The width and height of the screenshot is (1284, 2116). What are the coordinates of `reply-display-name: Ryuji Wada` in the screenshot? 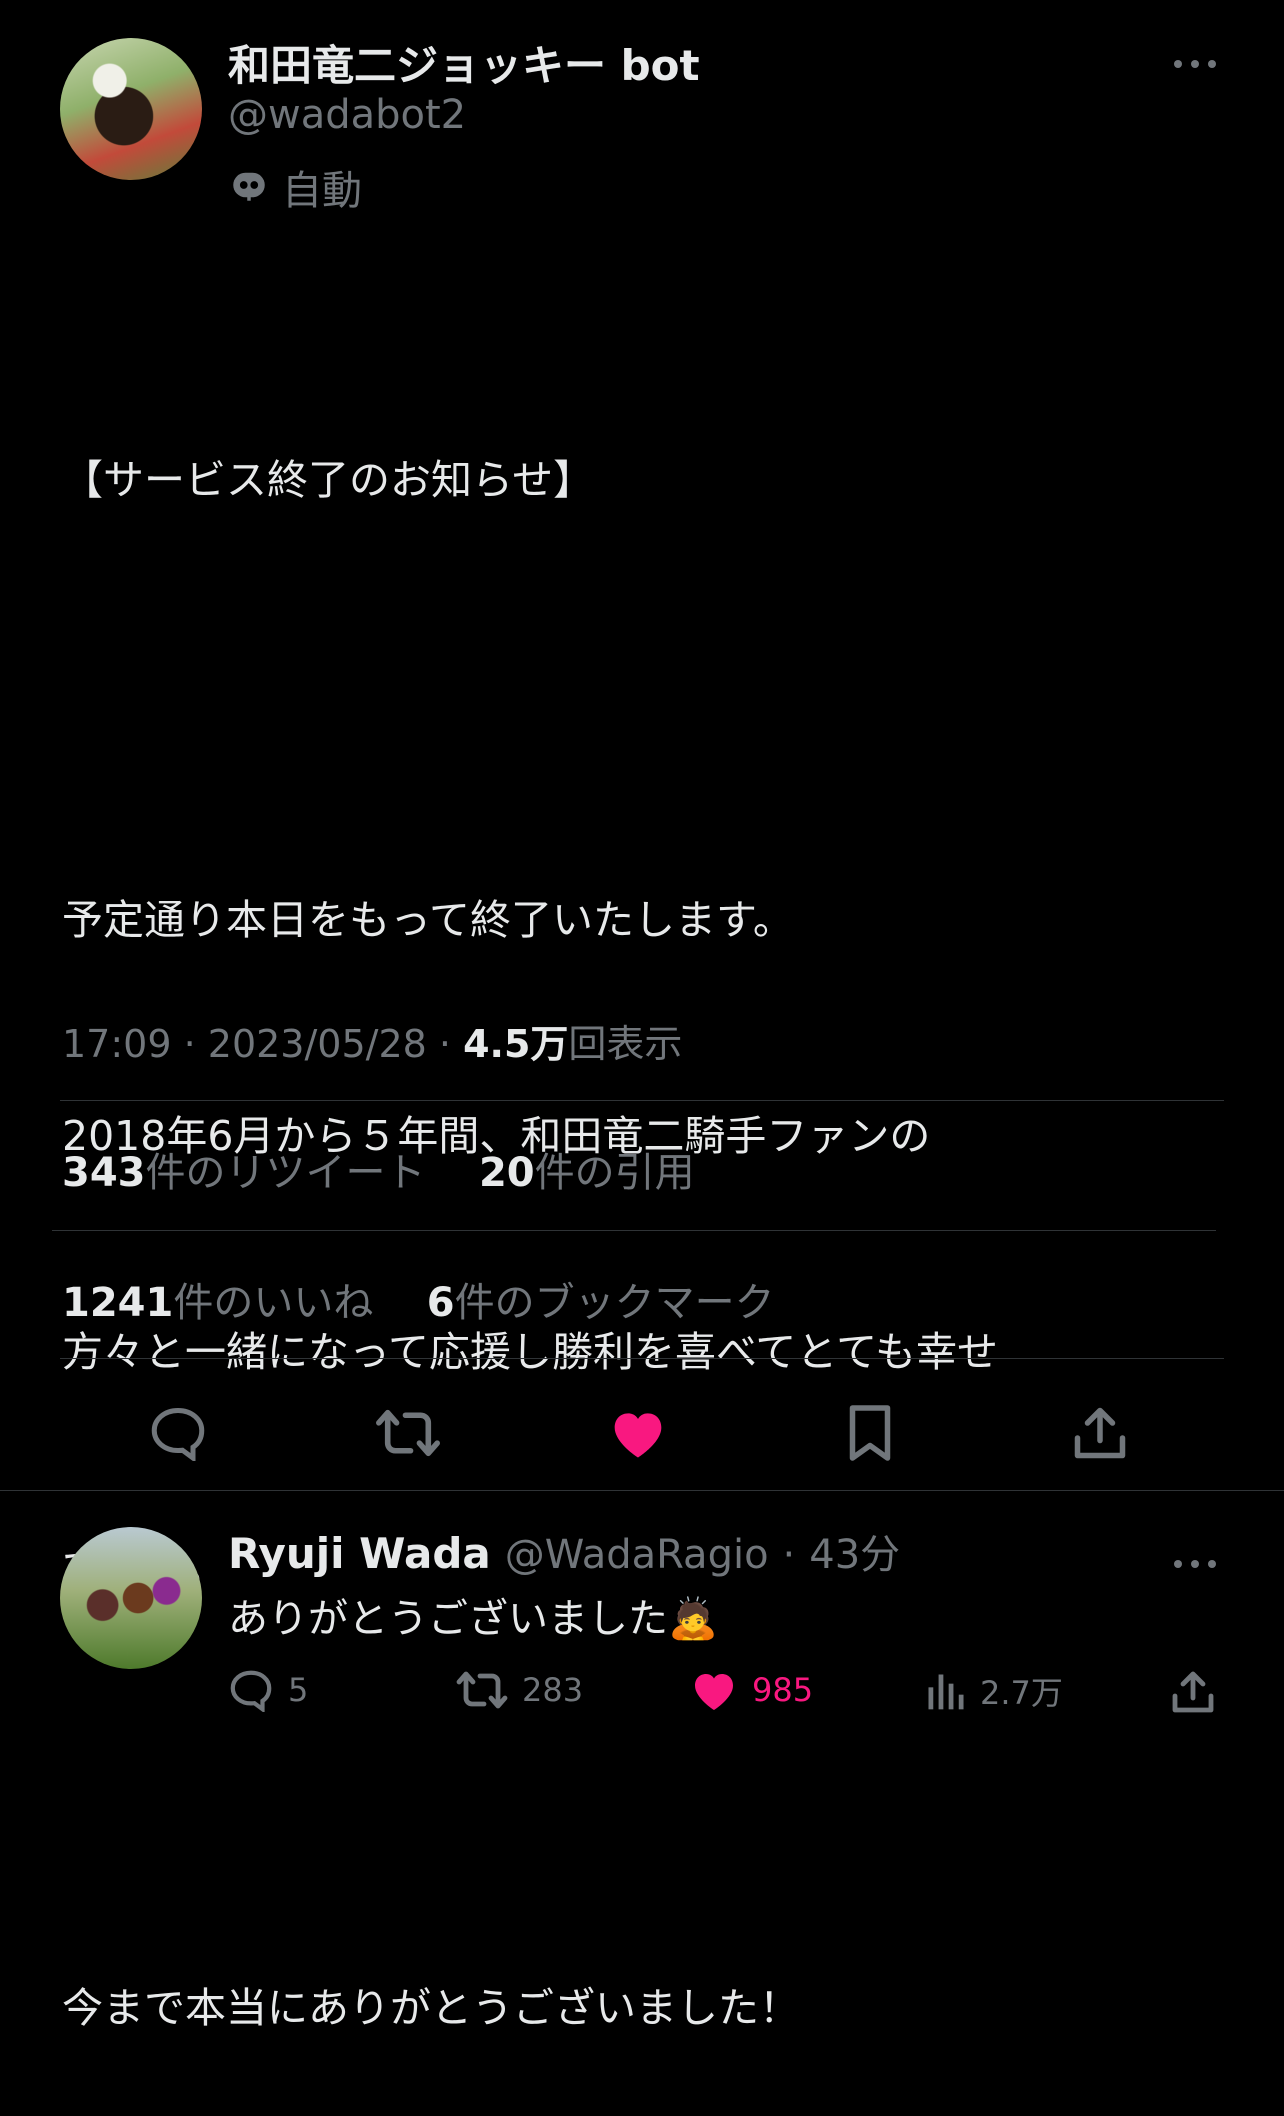 It's located at (359, 1553).